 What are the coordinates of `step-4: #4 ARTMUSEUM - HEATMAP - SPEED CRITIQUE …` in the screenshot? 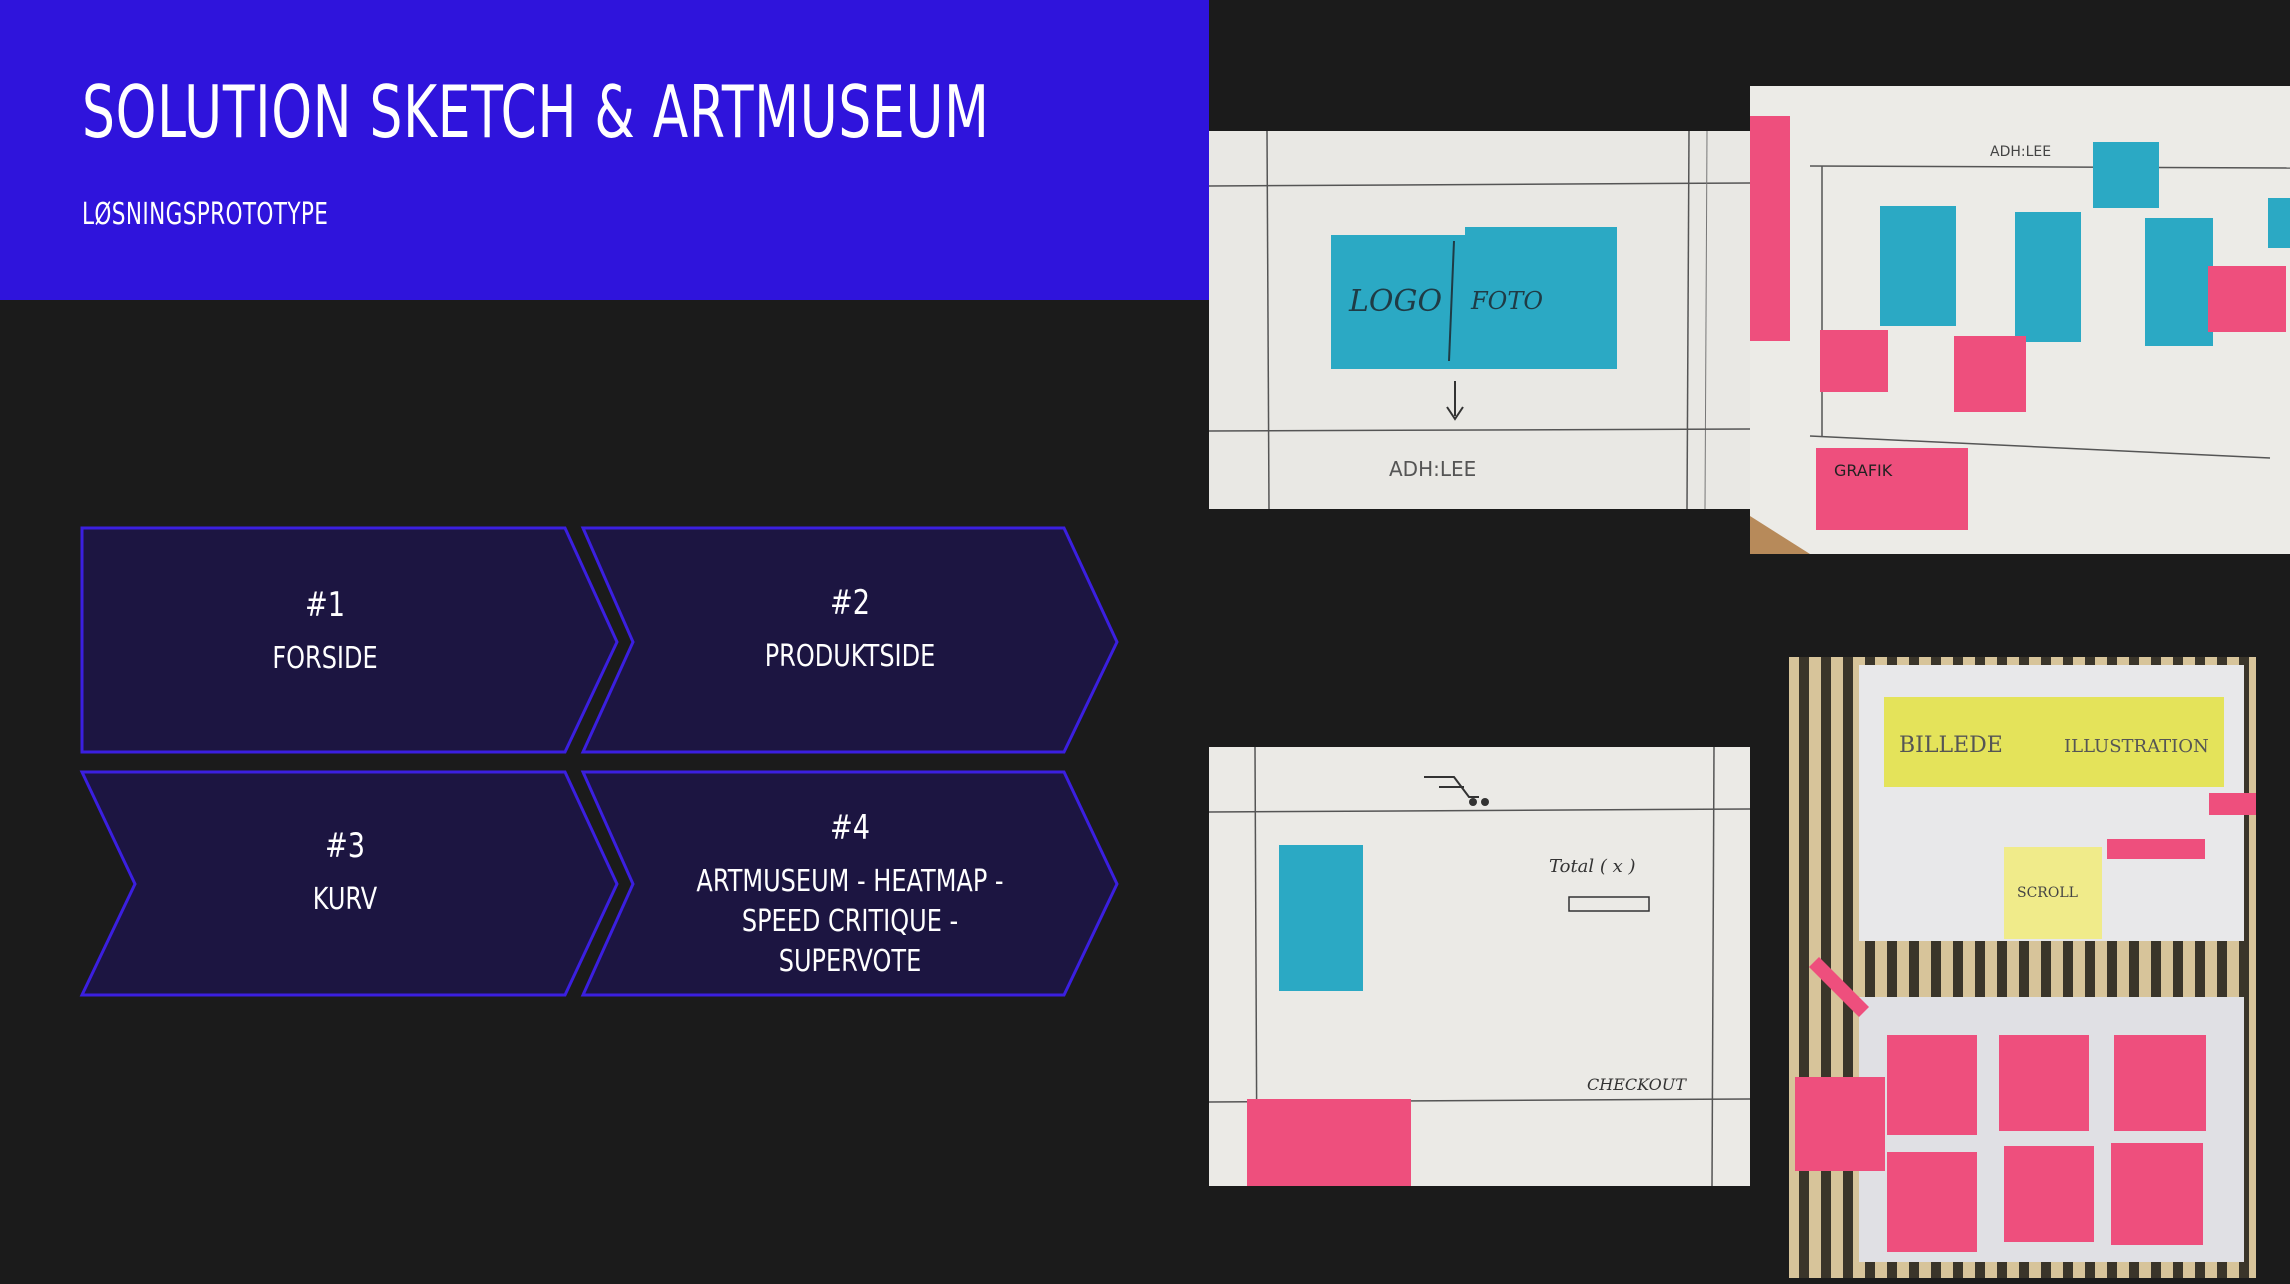 It's located at (850, 895).